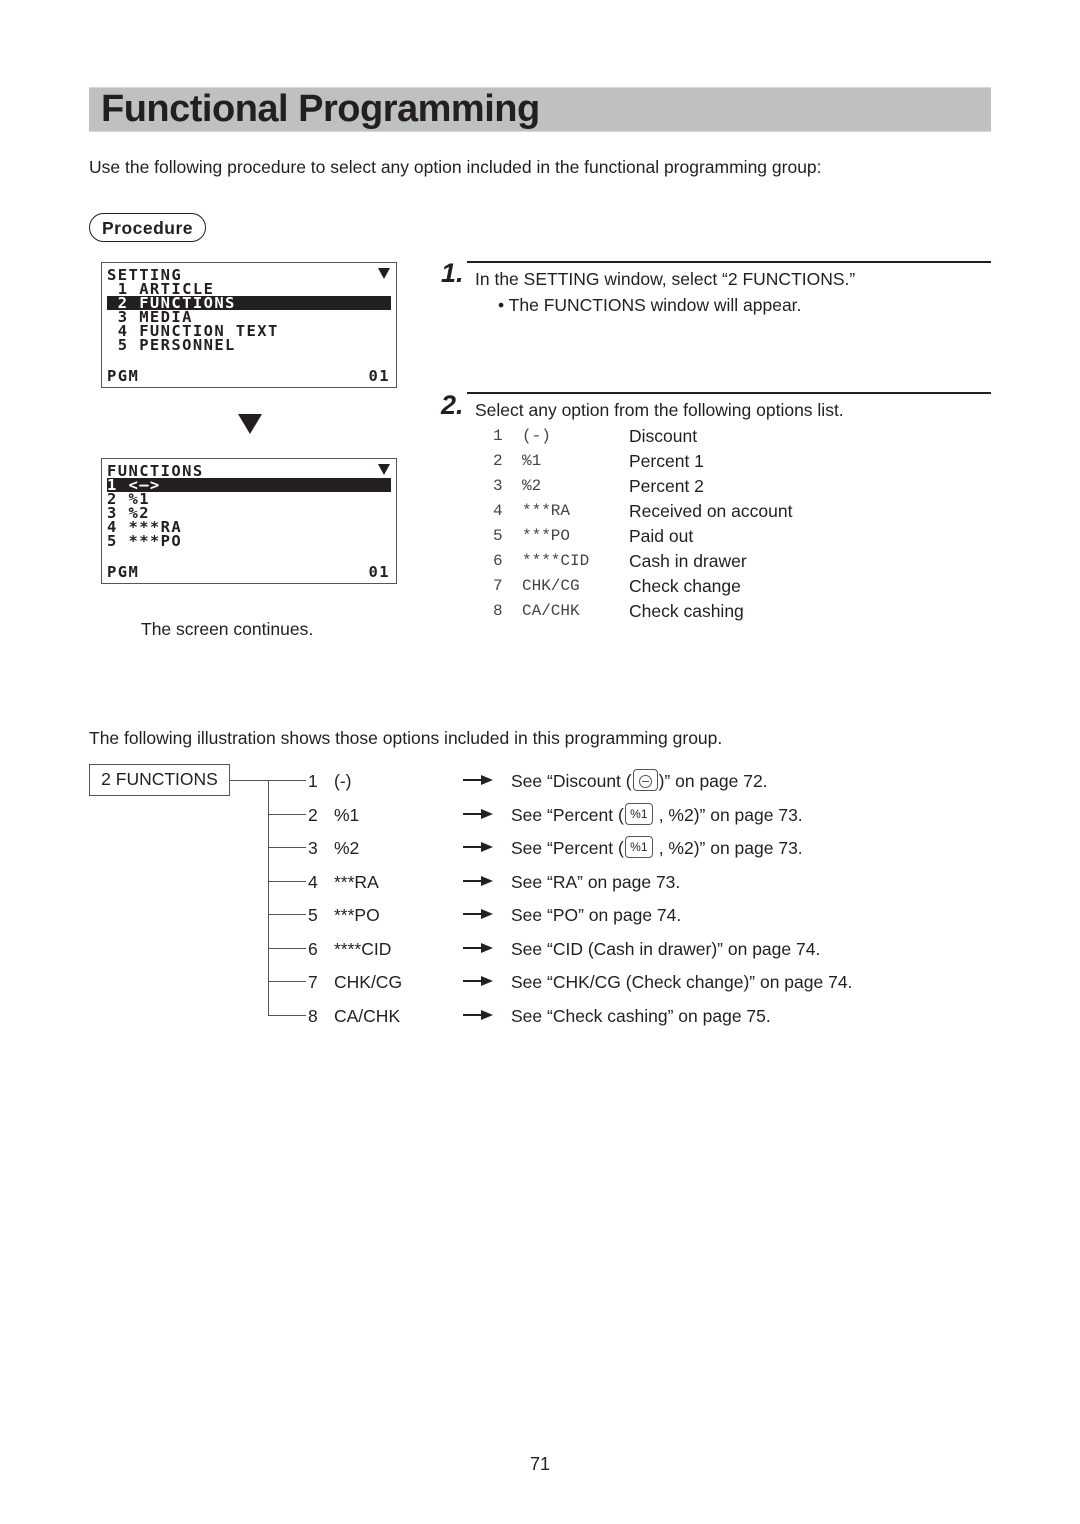 The width and height of the screenshot is (1080, 1524). I want to click on option-row: 6 ****CID Cash in drawer, so click(693, 562).